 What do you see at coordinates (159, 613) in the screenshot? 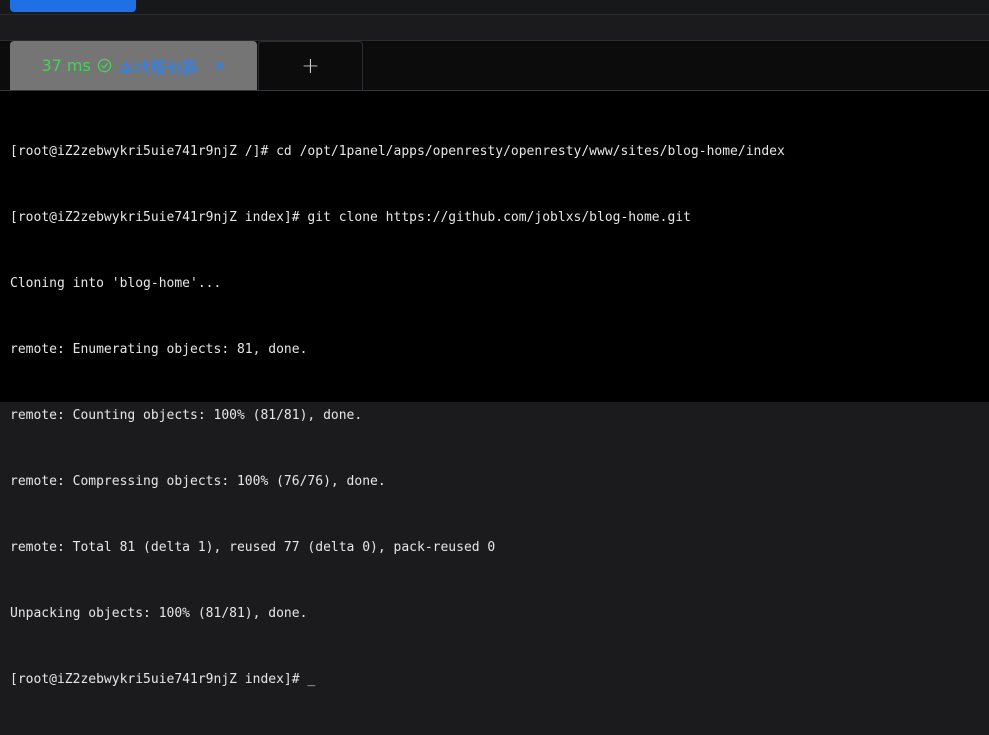
I see `terminal-line: Unpacking objects: 100% (81/81), done.` at bounding box center [159, 613].